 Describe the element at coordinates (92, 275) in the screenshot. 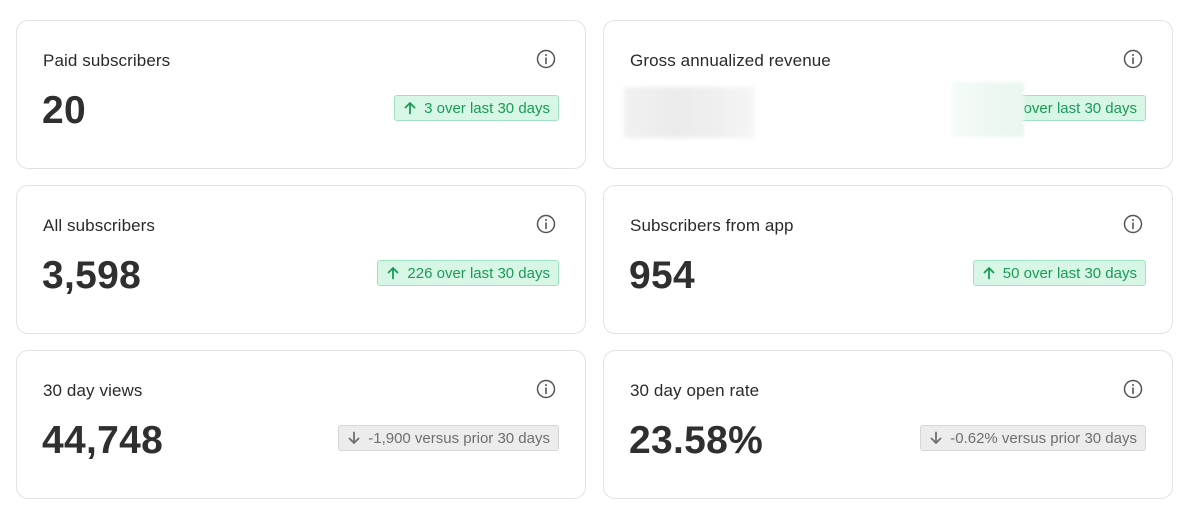

I see `stat-value: 3,598` at that location.